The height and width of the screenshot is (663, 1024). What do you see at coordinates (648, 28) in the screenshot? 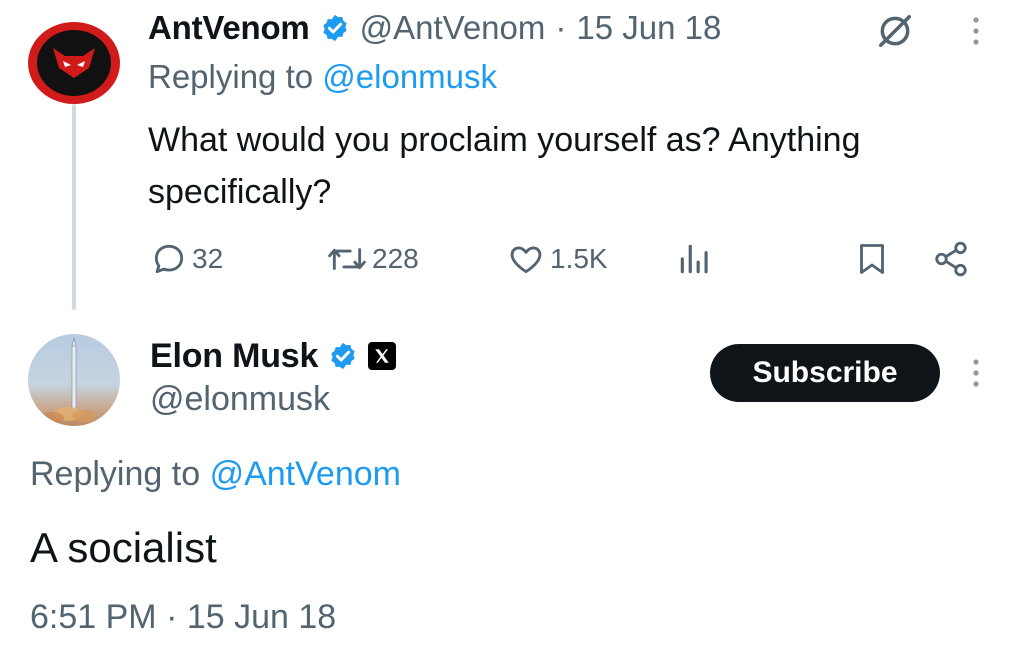
I see `tweet-date: 15 Jun 18` at bounding box center [648, 28].